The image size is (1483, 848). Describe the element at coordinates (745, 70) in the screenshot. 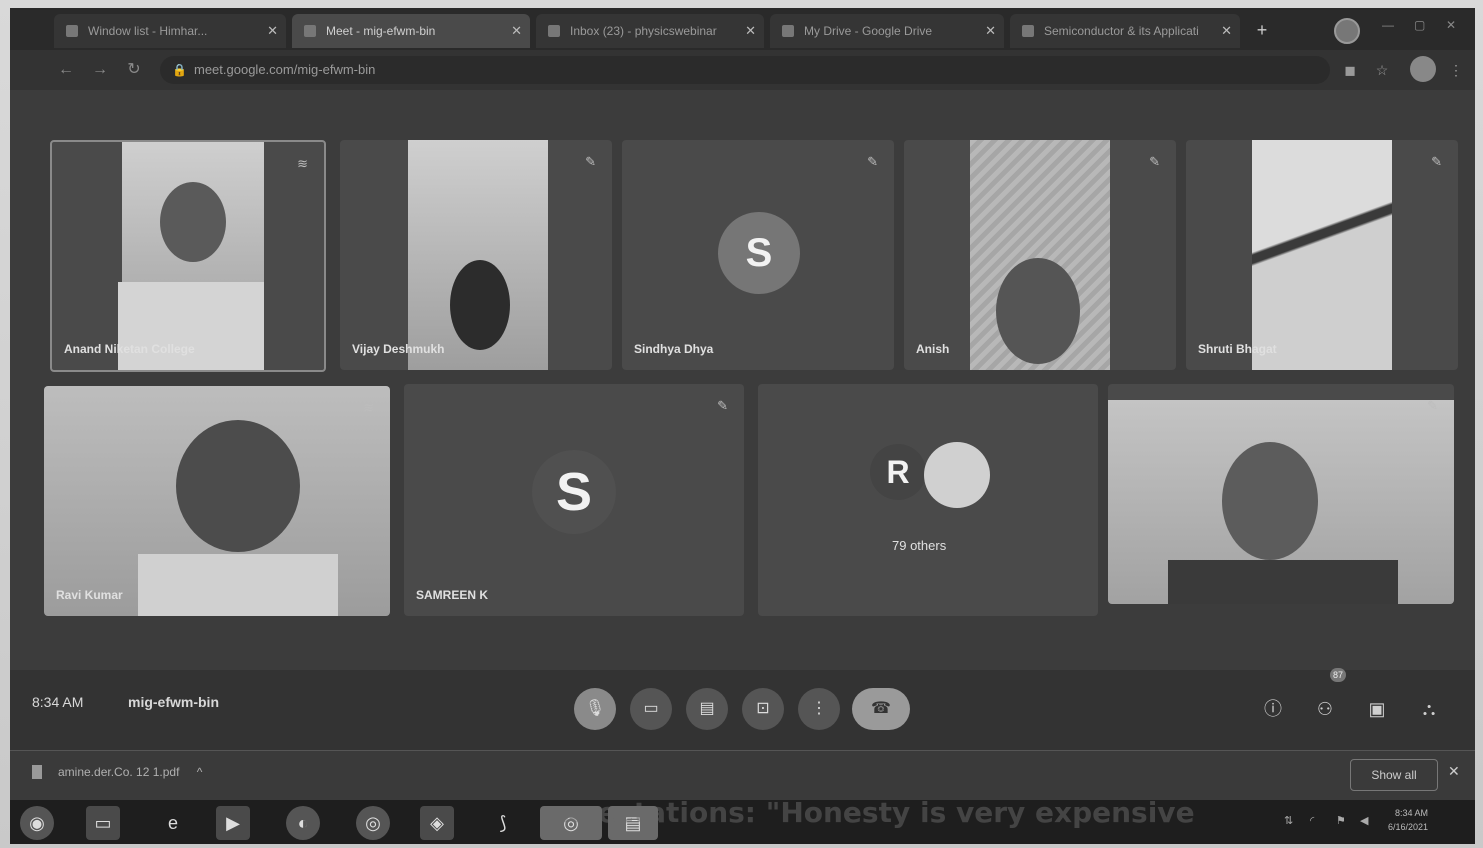

I see `address-bar: 🔒 meet.google.com/mig-efwm-bin` at that location.